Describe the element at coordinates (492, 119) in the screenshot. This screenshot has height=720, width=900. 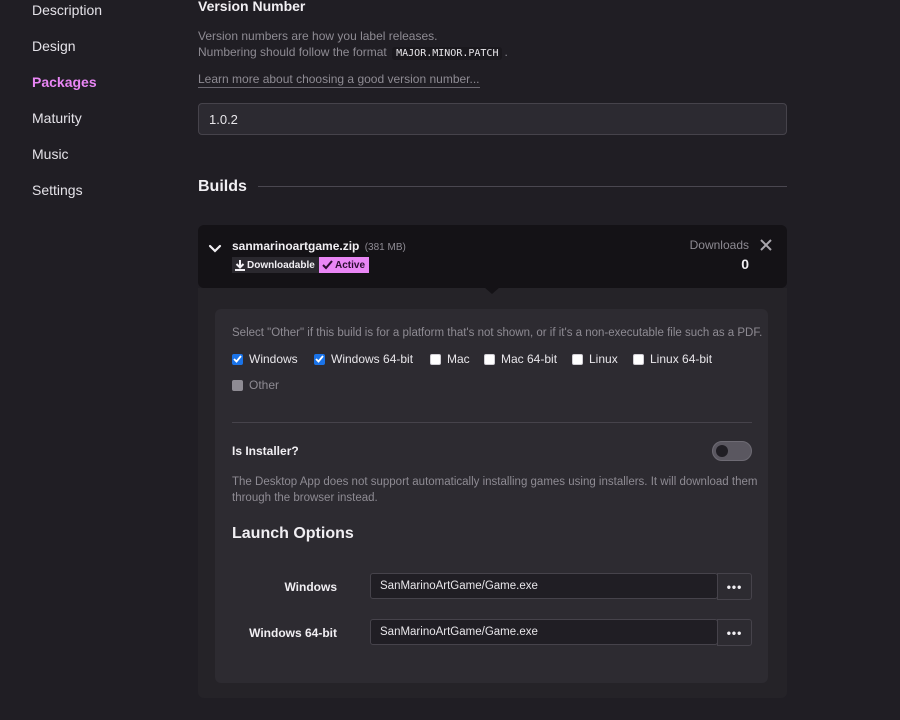
I see `version-number-input` at that location.